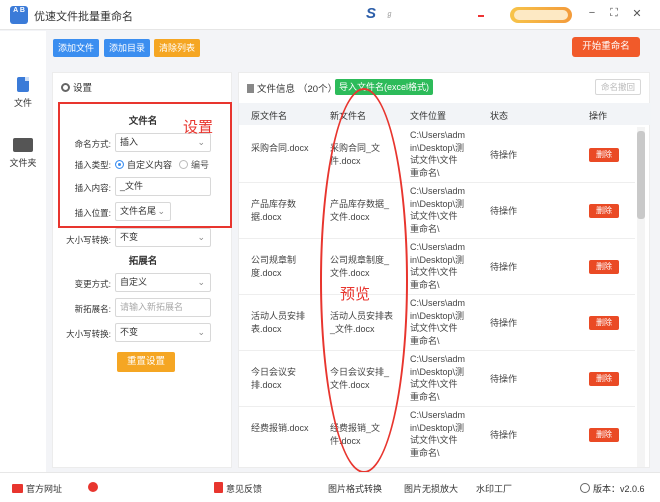 The width and height of the screenshot is (660, 502). Describe the element at coordinates (614, 13) in the screenshot. I see `restore-button: ⛶` at that location.